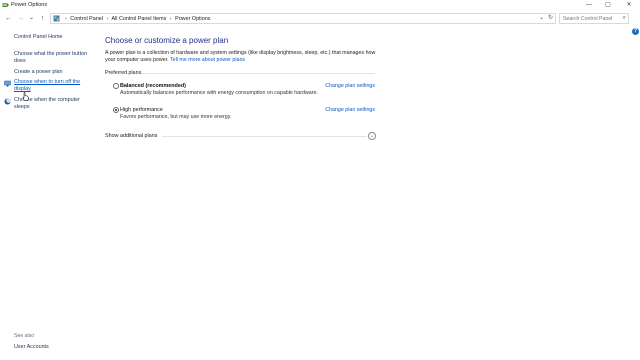 Image resolution: width=640 pixels, height=360 pixels. Describe the element at coordinates (131, 136) in the screenshot. I see `show-additional-plans-label: Show additional plans` at that location.